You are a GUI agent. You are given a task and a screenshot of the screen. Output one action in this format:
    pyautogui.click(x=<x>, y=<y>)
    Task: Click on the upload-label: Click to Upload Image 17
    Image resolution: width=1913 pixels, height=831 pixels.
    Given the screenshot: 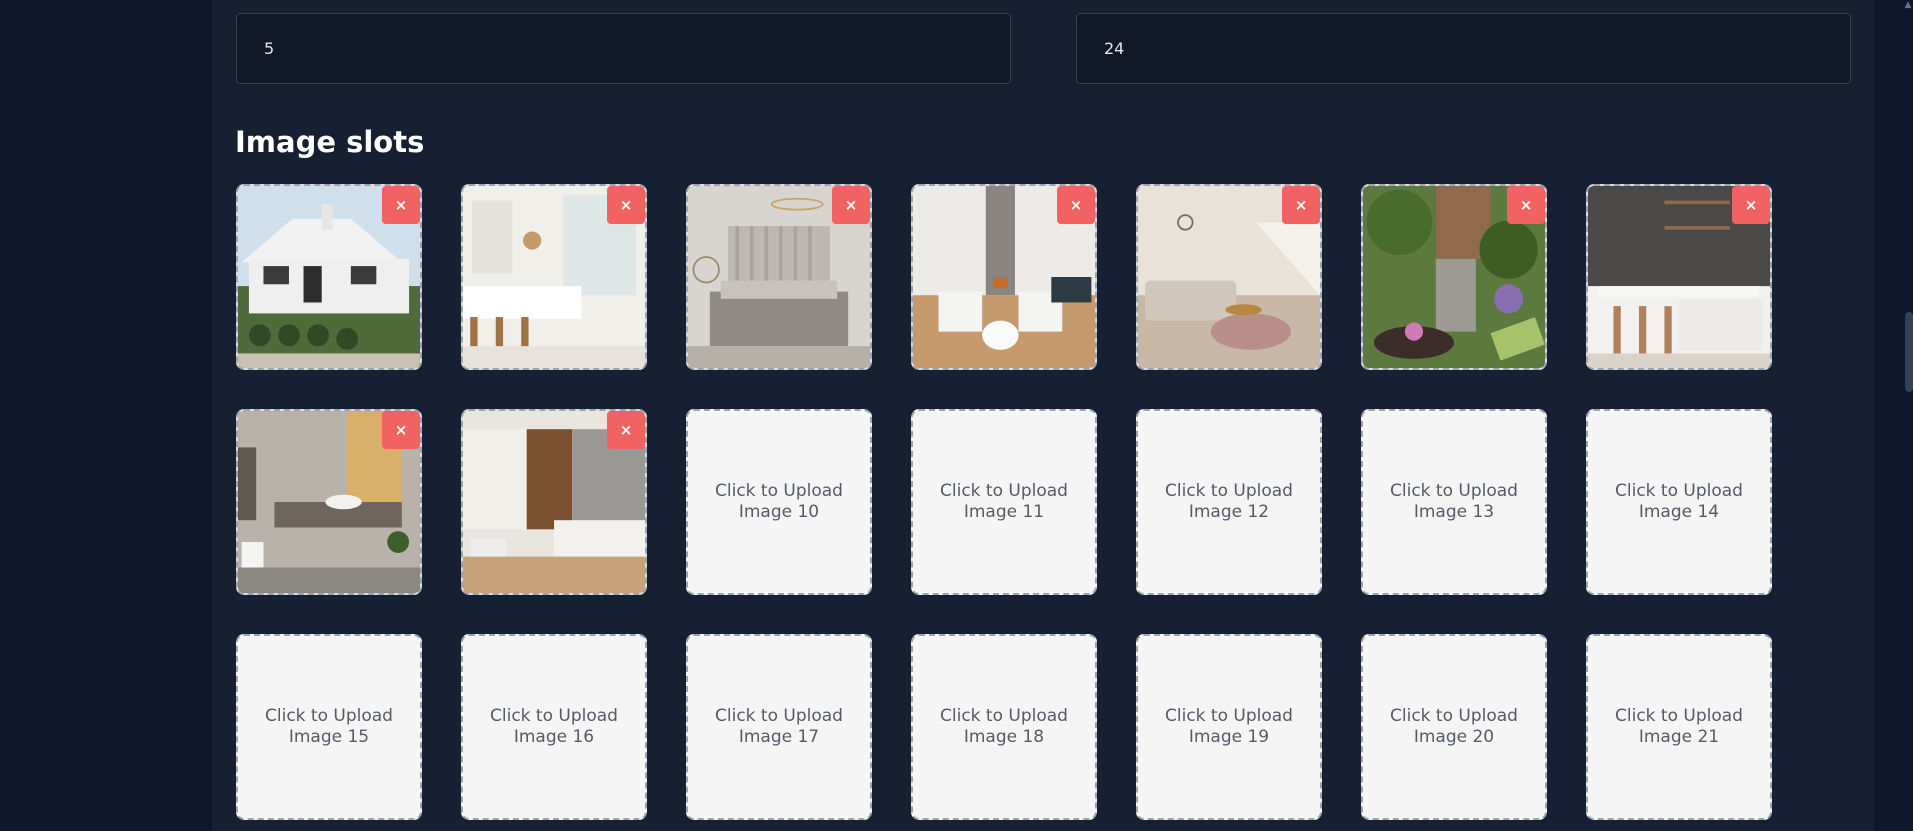 What is the action you would take?
    pyautogui.click(x=779, y=726)
    